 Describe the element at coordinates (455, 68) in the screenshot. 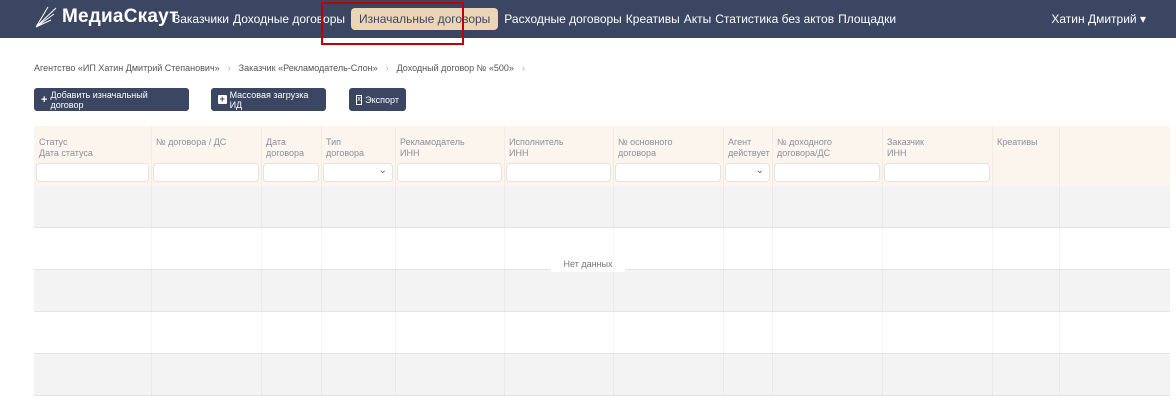

I see `breadcrumb-contract: Доходный договор № «500»` at that location.